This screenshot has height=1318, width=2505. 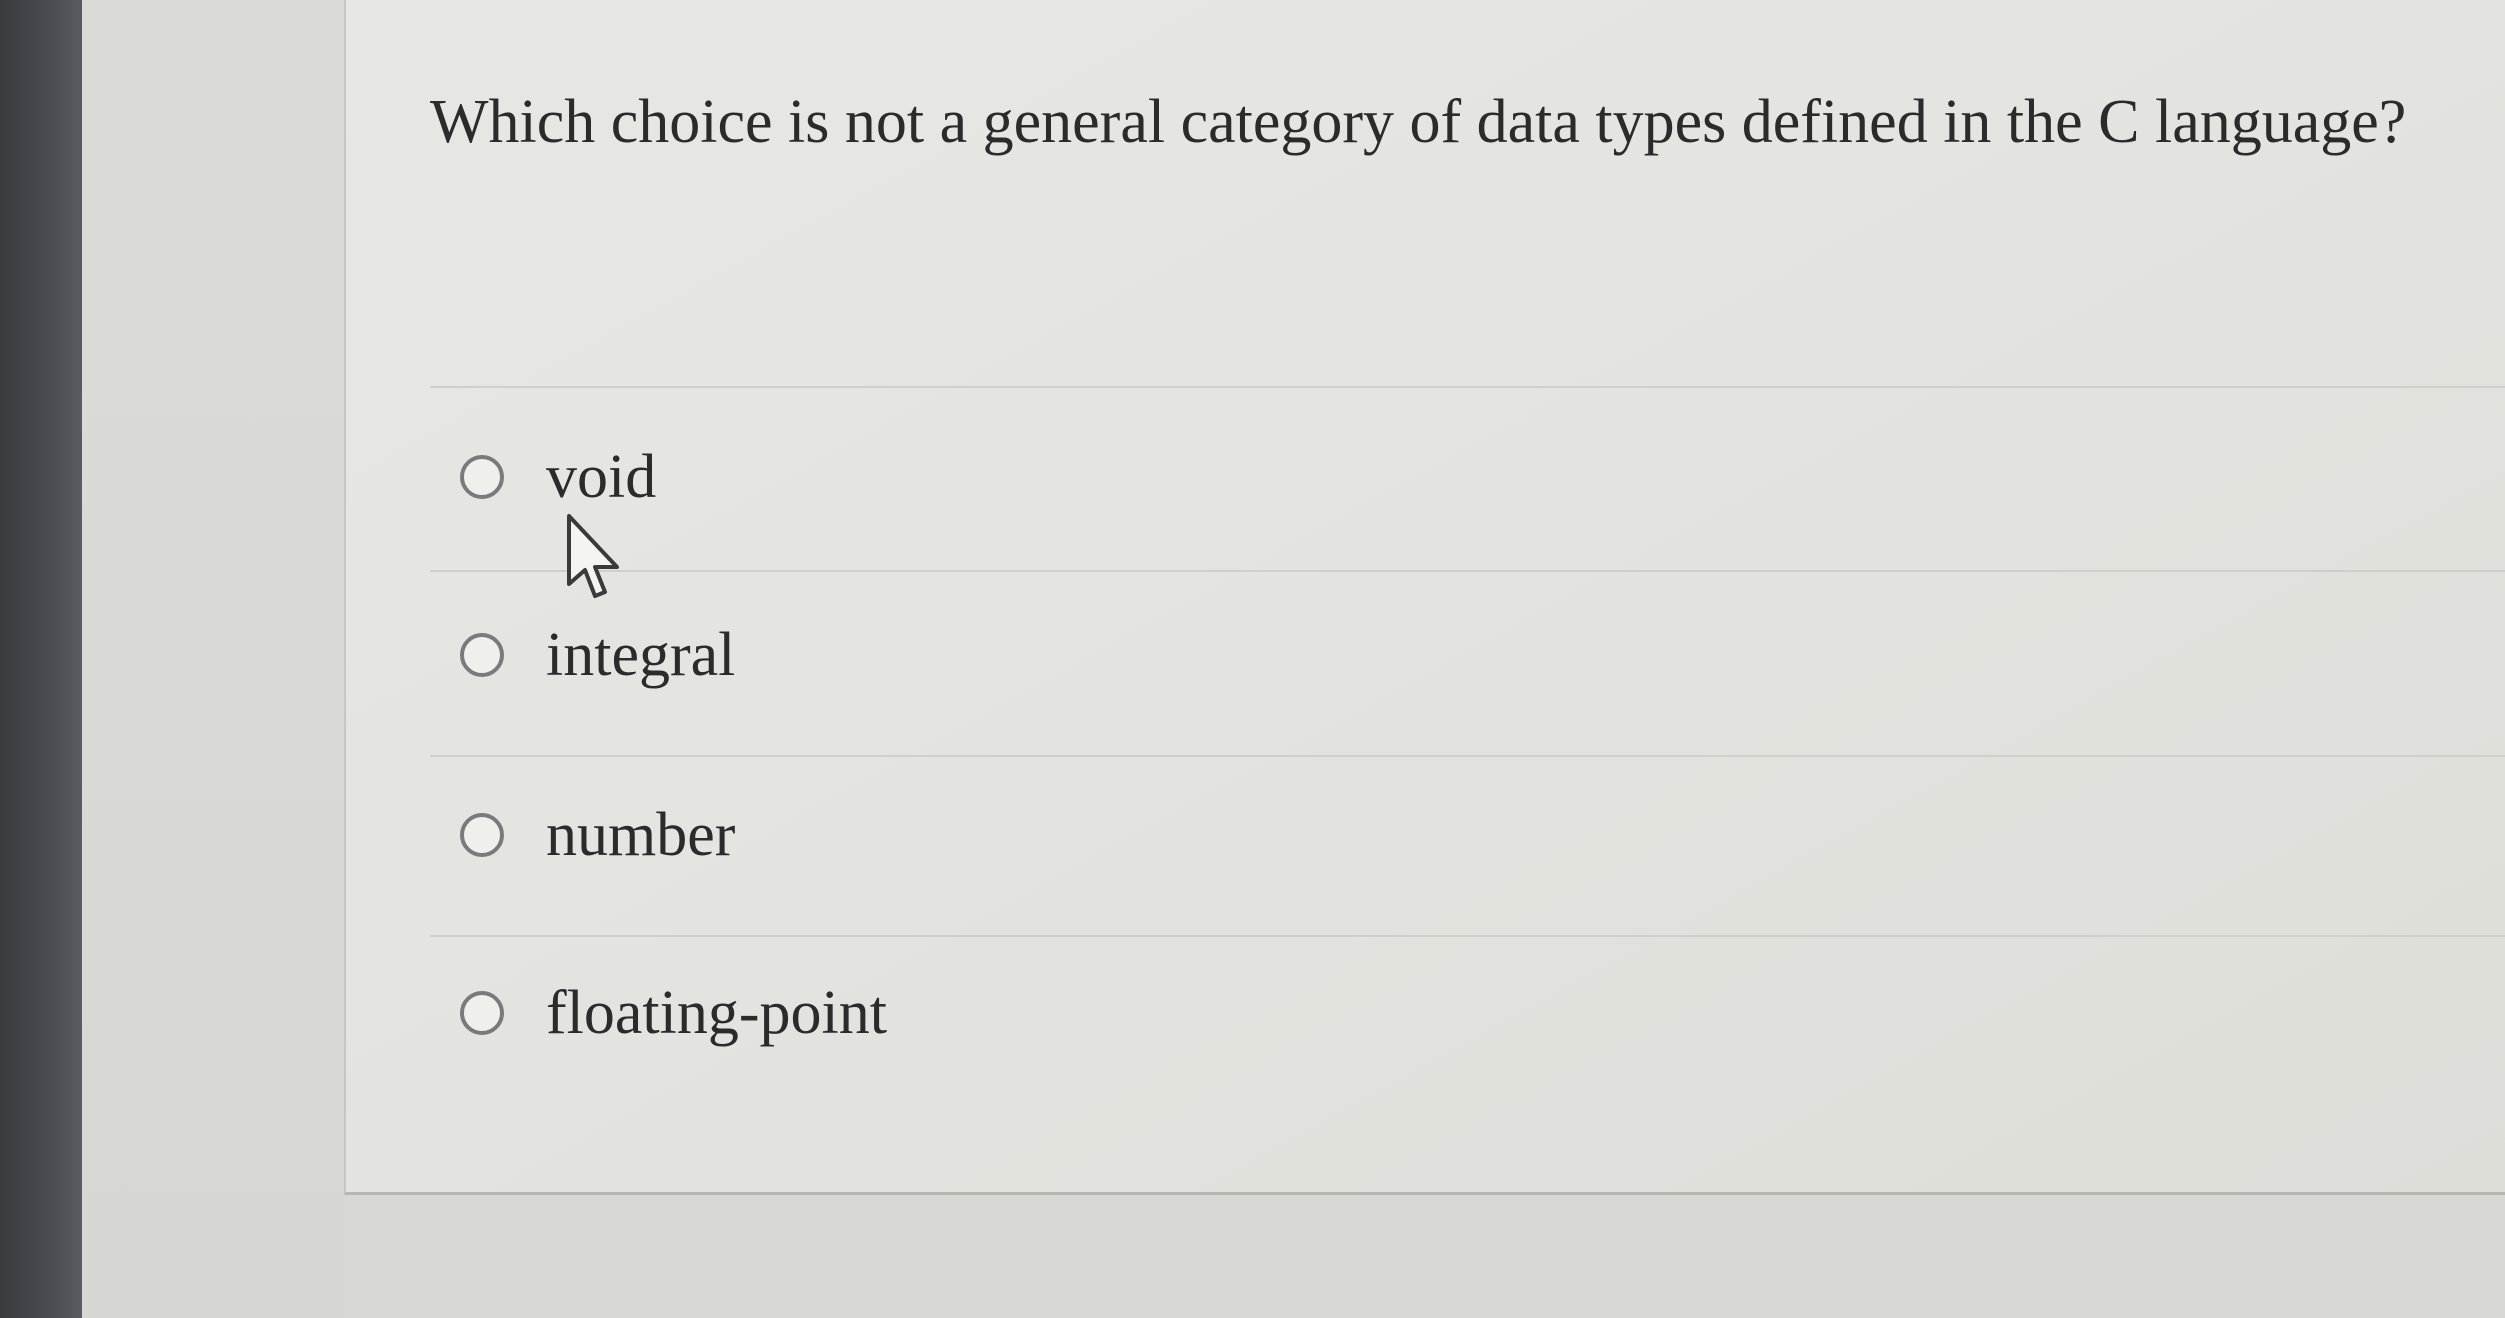 What do you see at coordinates (641, 834) in the screenshot?
I see `option-label: number` at bounding box center [641, 834].